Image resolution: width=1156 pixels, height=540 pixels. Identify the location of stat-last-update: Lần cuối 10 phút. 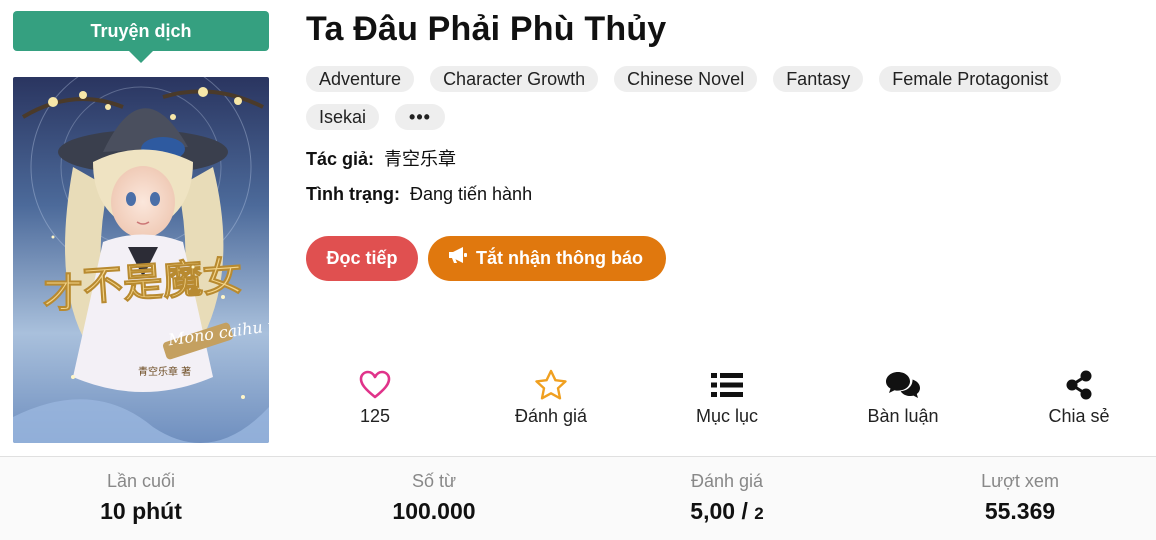
(141, 498).